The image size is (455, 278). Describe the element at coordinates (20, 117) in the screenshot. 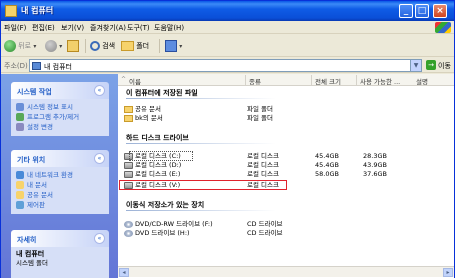

I see `add-remove-icon` at that location.